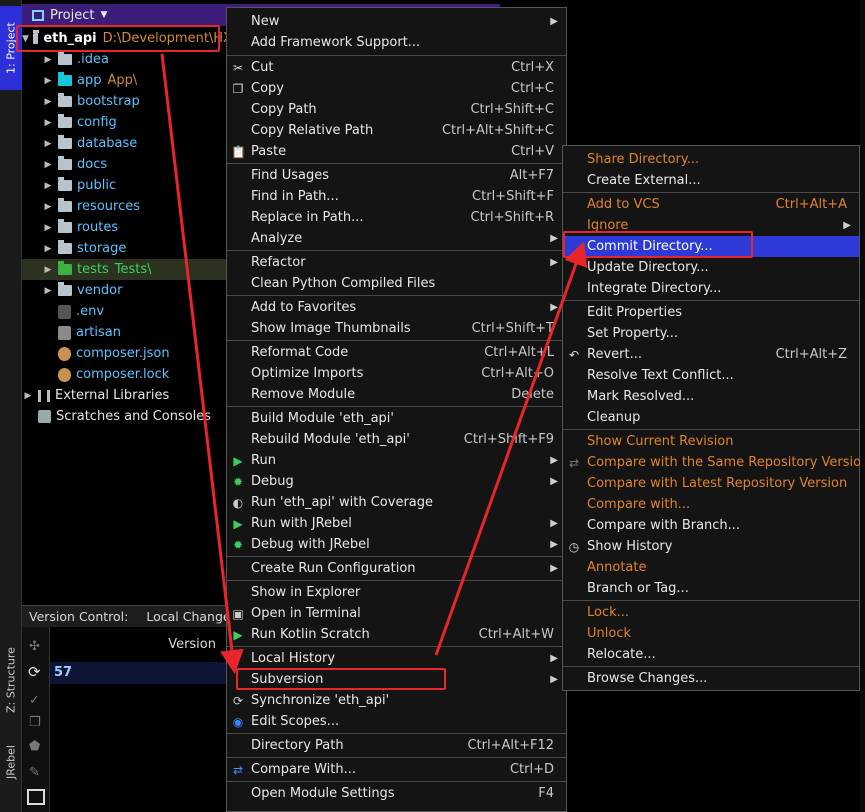 The height and width of the screenshot is (812, 865). What do you see at coordinates (511, 448) in the screenshot?
I see `arrow-to-commit` at bounding box center [511, 448].